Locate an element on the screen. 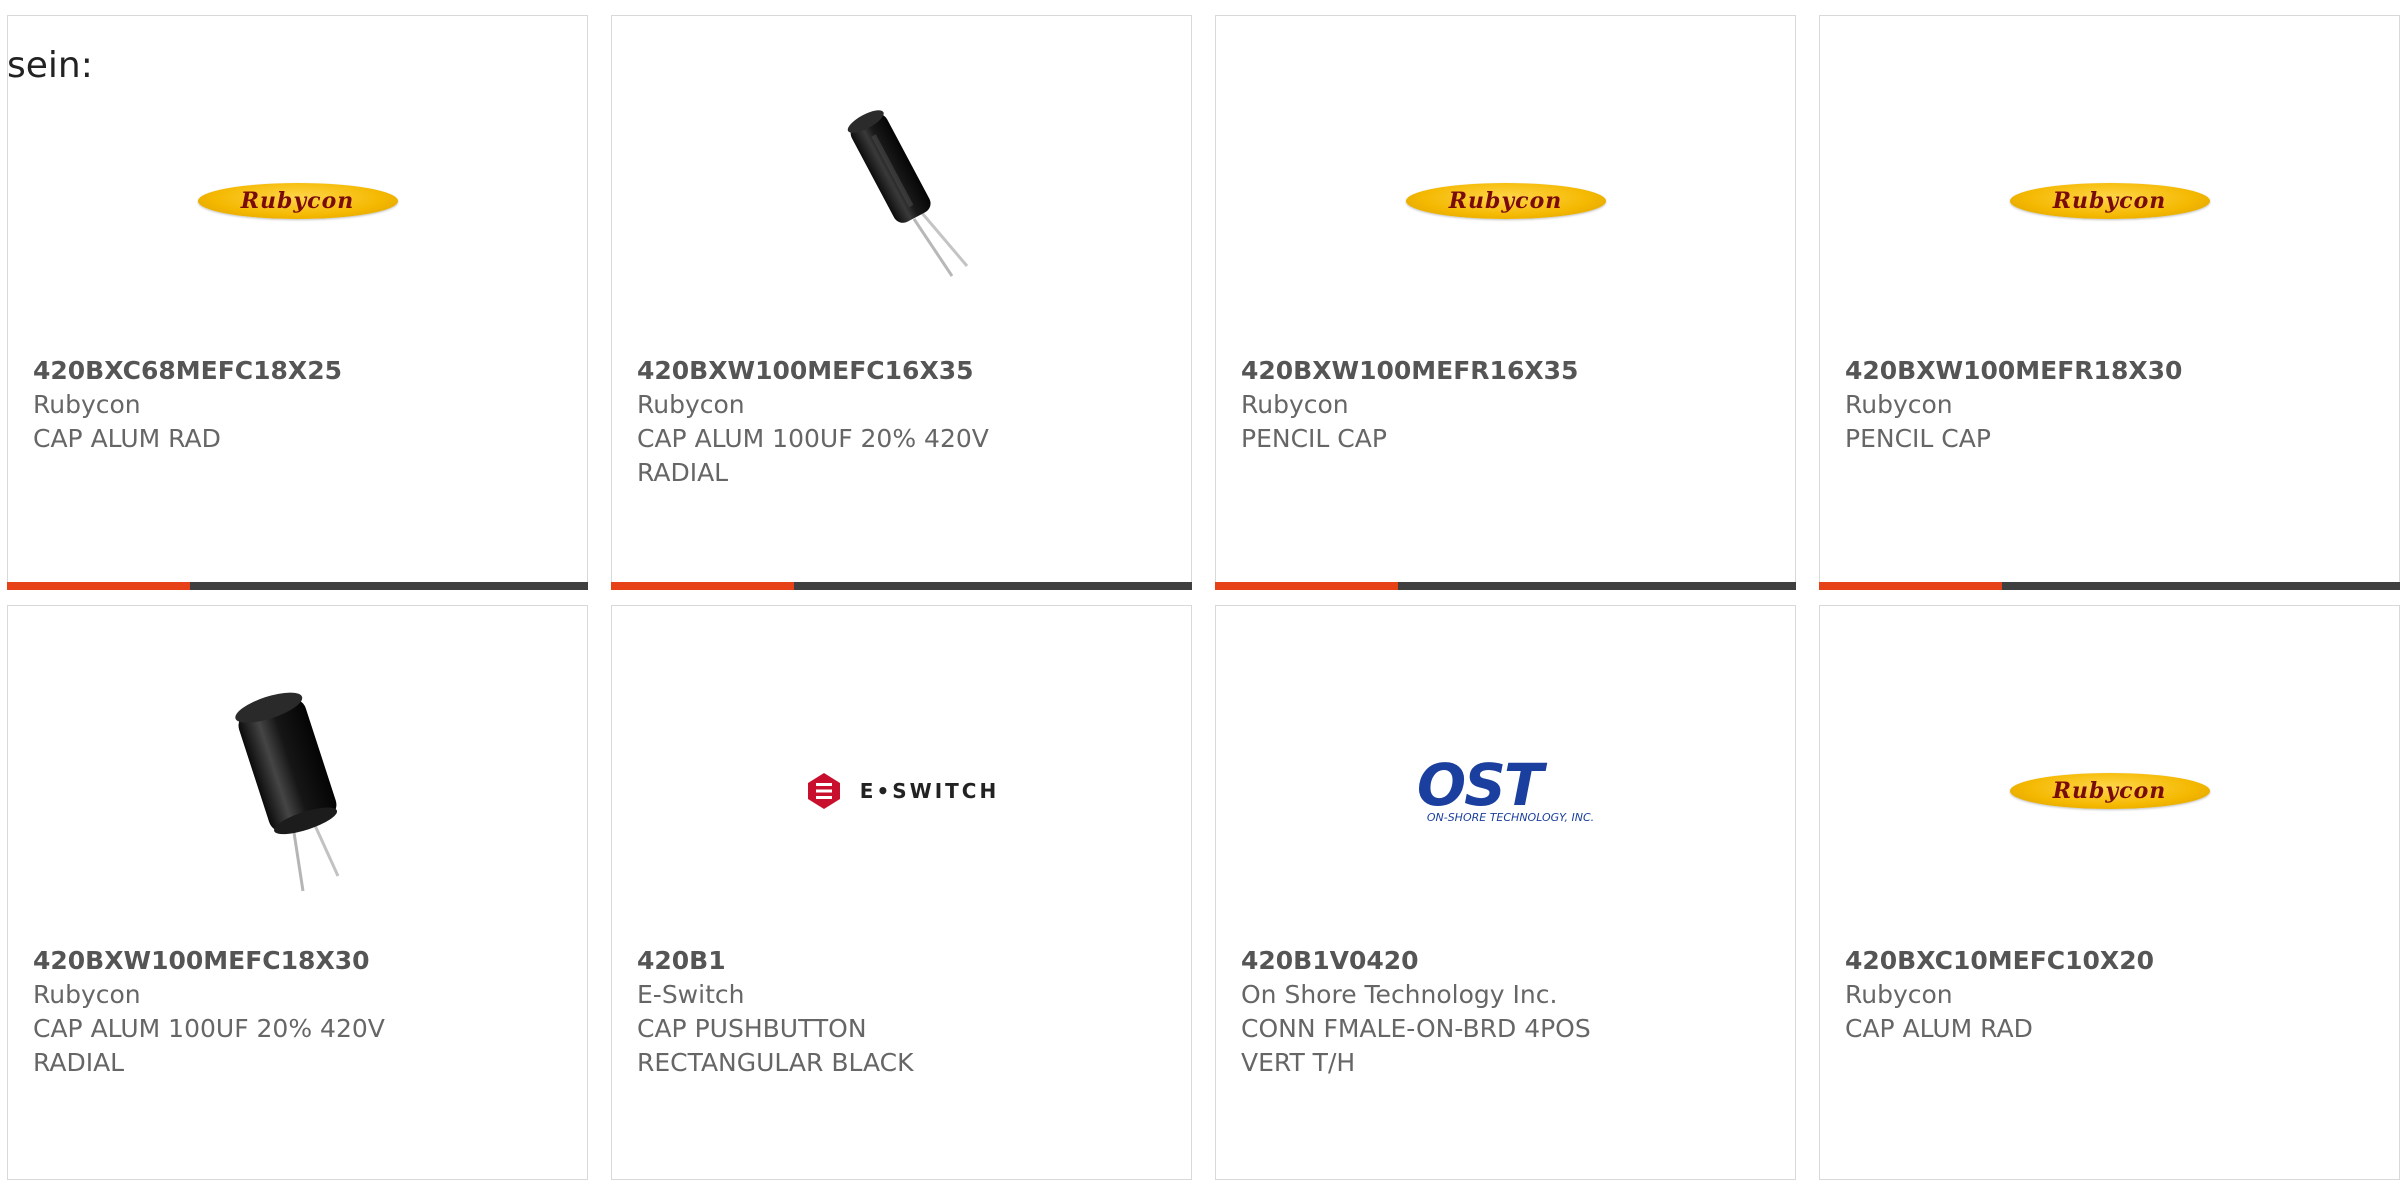 The image size is (2407, 1180). product-image: E•SWITCH is located at coordinates (901, 791).